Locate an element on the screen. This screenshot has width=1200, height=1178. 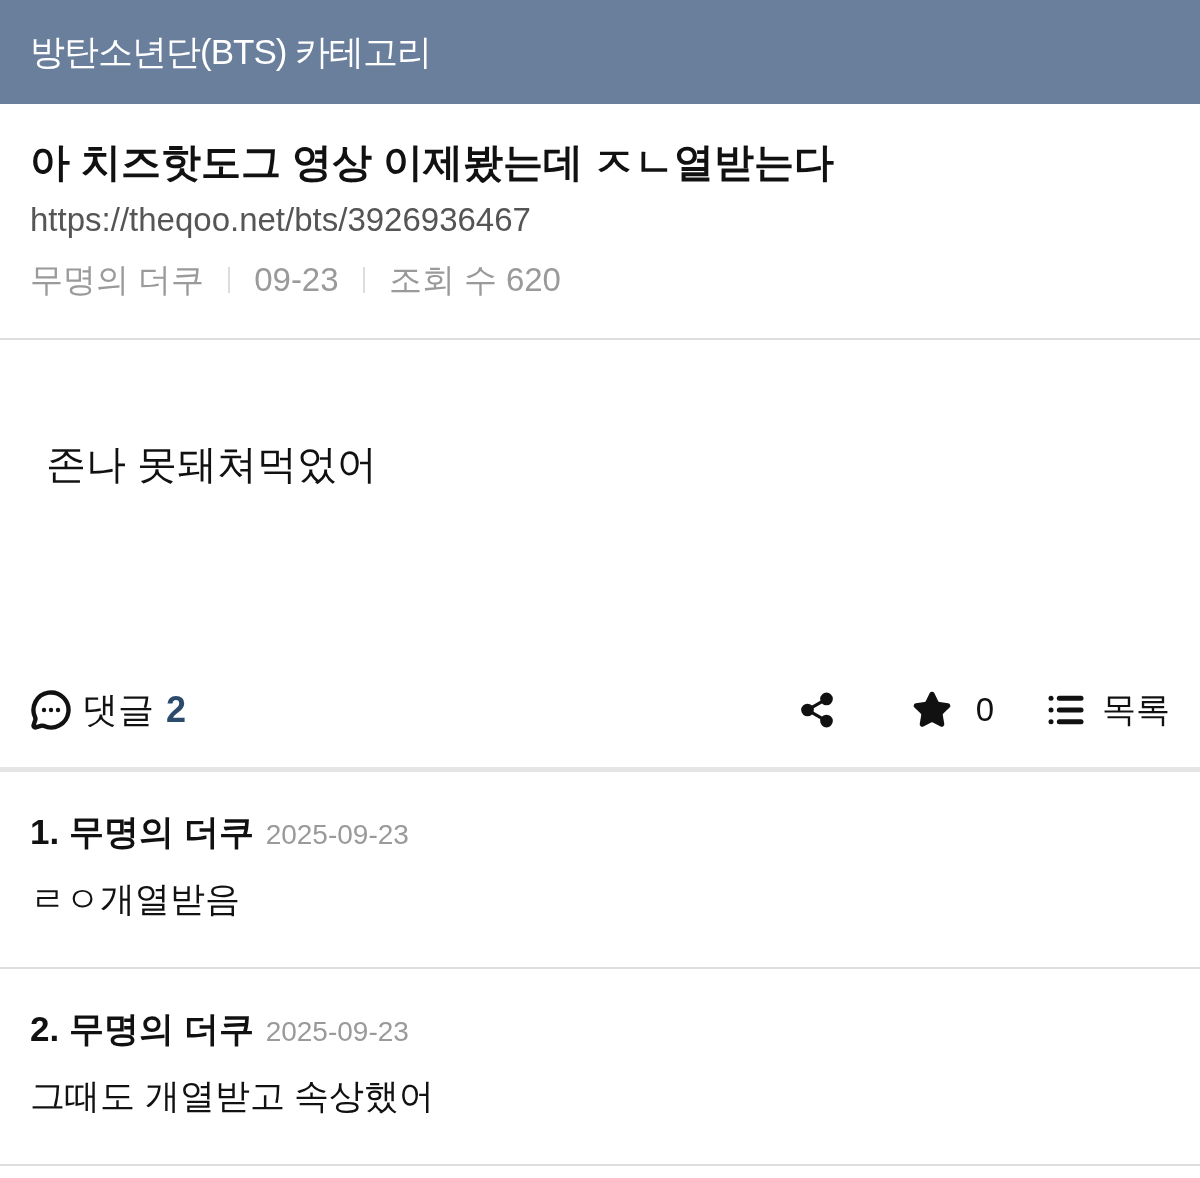
category-title: 방탄소년단(BTS) 카테고리 is located at coordinates (231, 51).